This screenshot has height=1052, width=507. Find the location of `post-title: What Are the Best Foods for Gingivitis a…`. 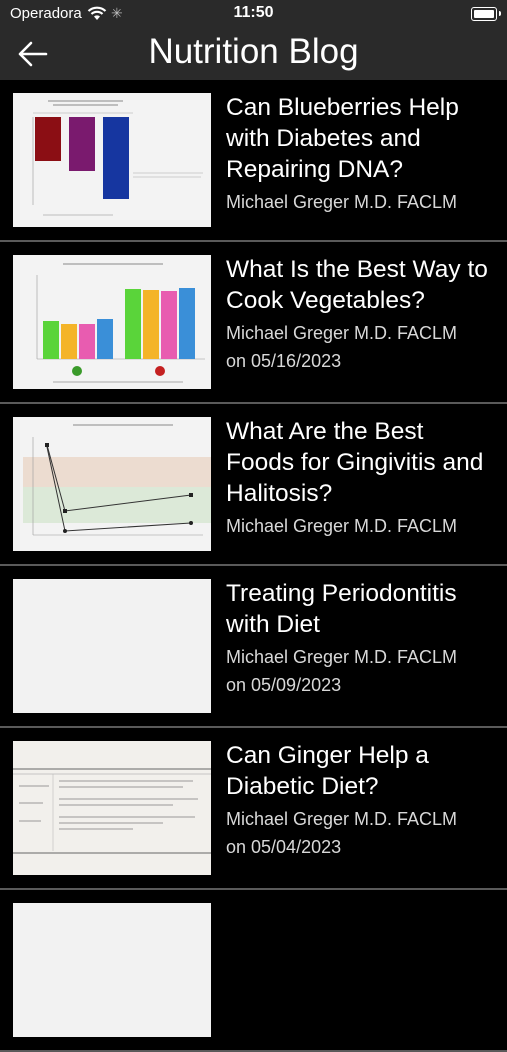

post-title: What Are the Best Foods for Gingivitis a… is located at coordinates (355, 462).